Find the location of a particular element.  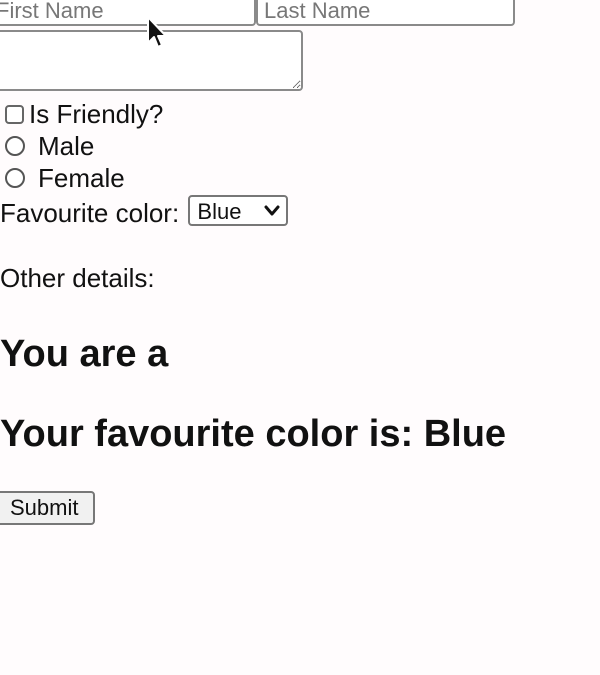

favourite-color-select: Blue is located at coordinates (238, 210).